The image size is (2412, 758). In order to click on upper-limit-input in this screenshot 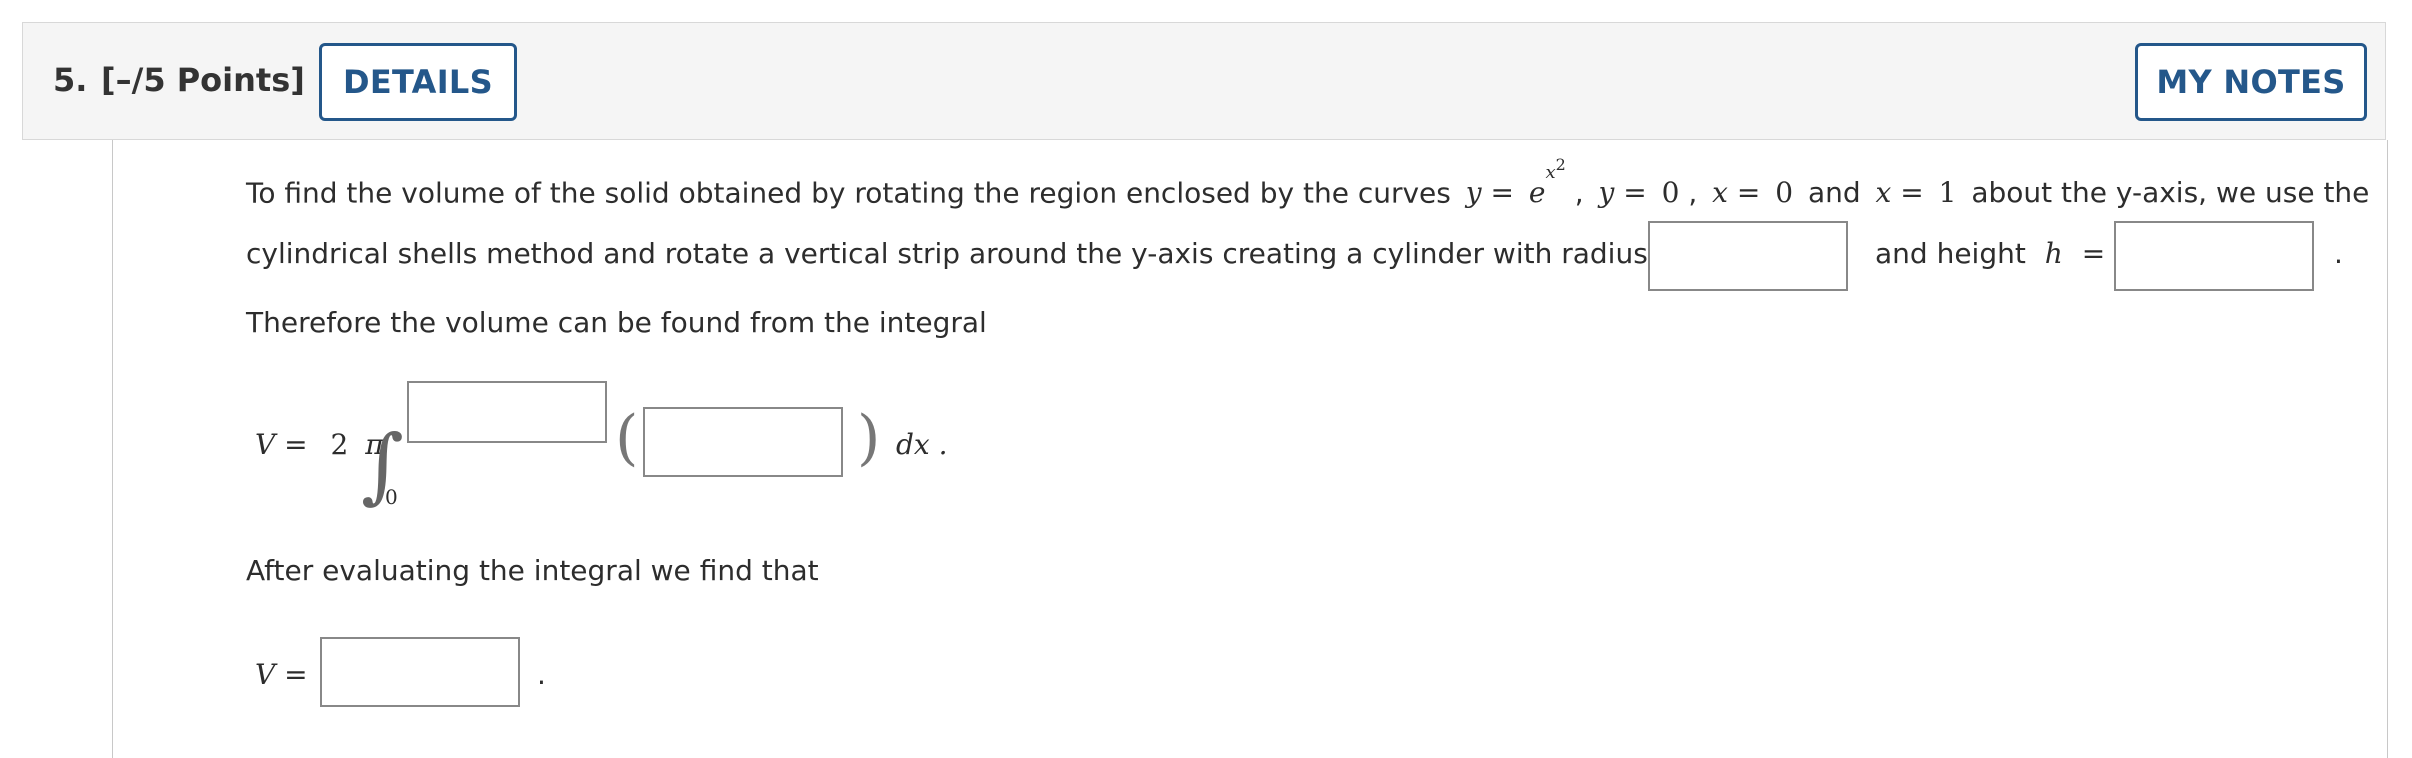, I will do `click(507, 412)`.